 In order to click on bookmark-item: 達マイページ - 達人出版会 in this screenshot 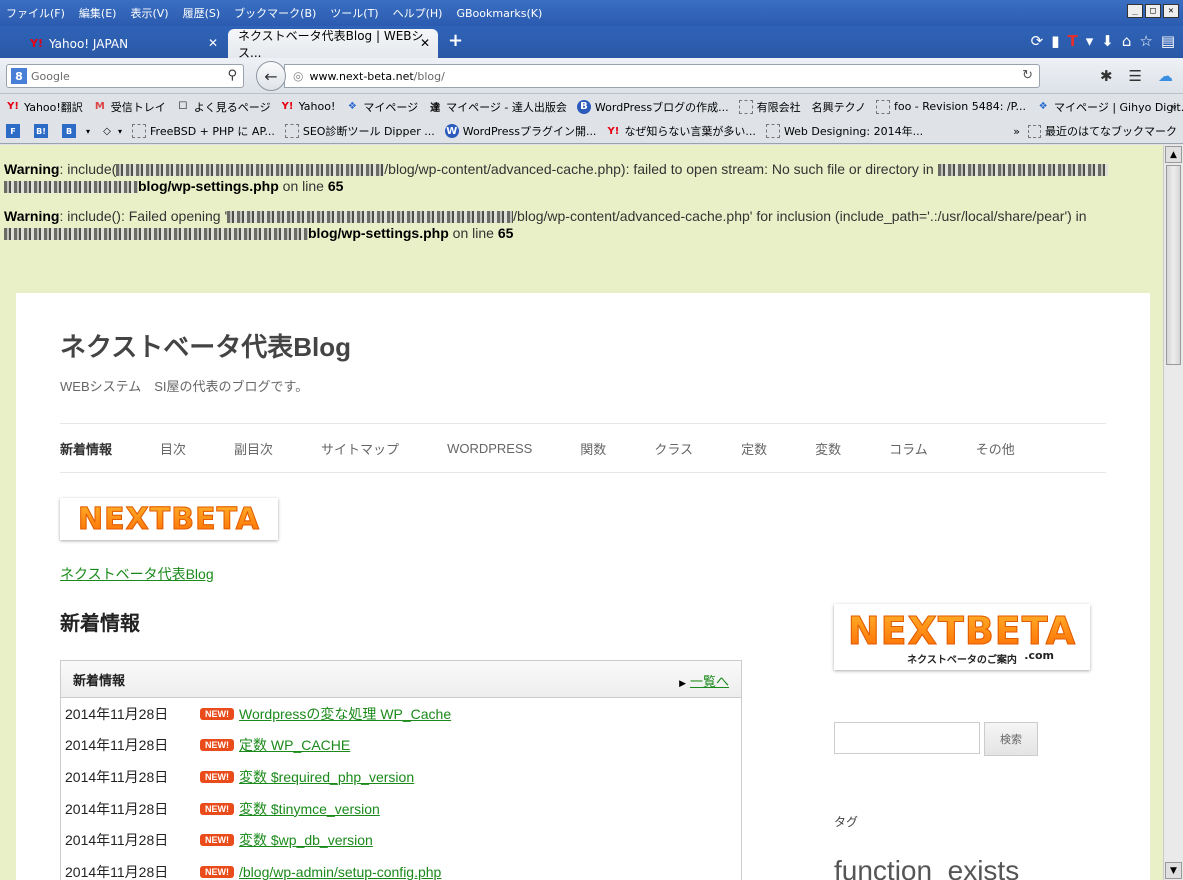, I will do `click(497, 107)`.